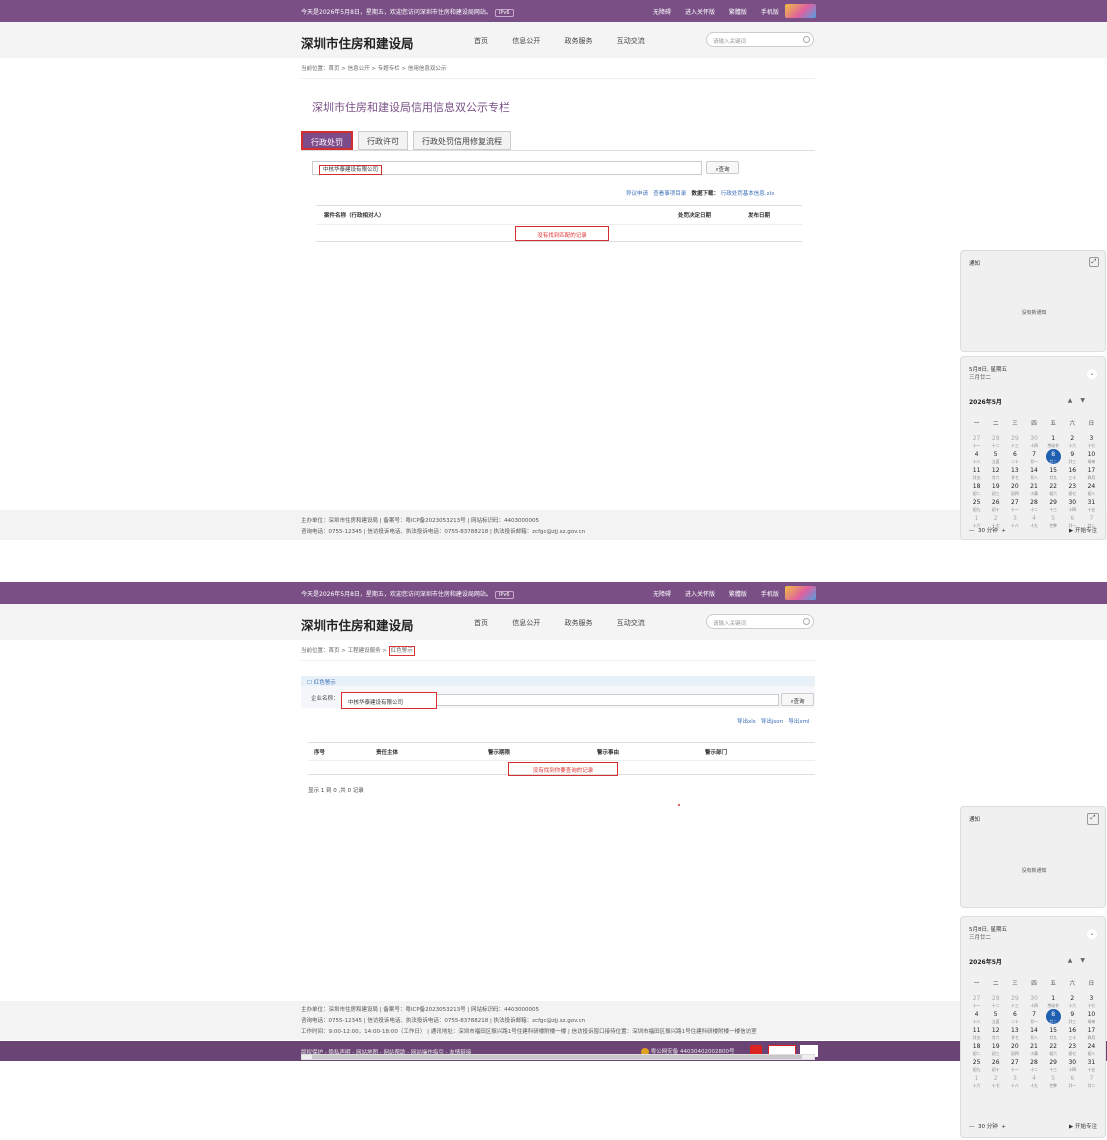 This screenshot has width=1107, height=1140. What do you see at coordinates (1014, 1033) in the screenshot?
I see `calendar-day: 13 廿七` at bounding box center [1014, 1033].